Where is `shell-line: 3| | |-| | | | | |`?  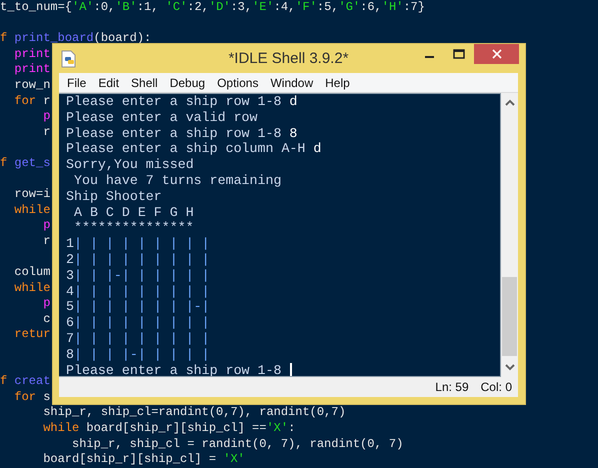 shell-line: 3| | |-| | | | | | is located at coordinates (138, 276).